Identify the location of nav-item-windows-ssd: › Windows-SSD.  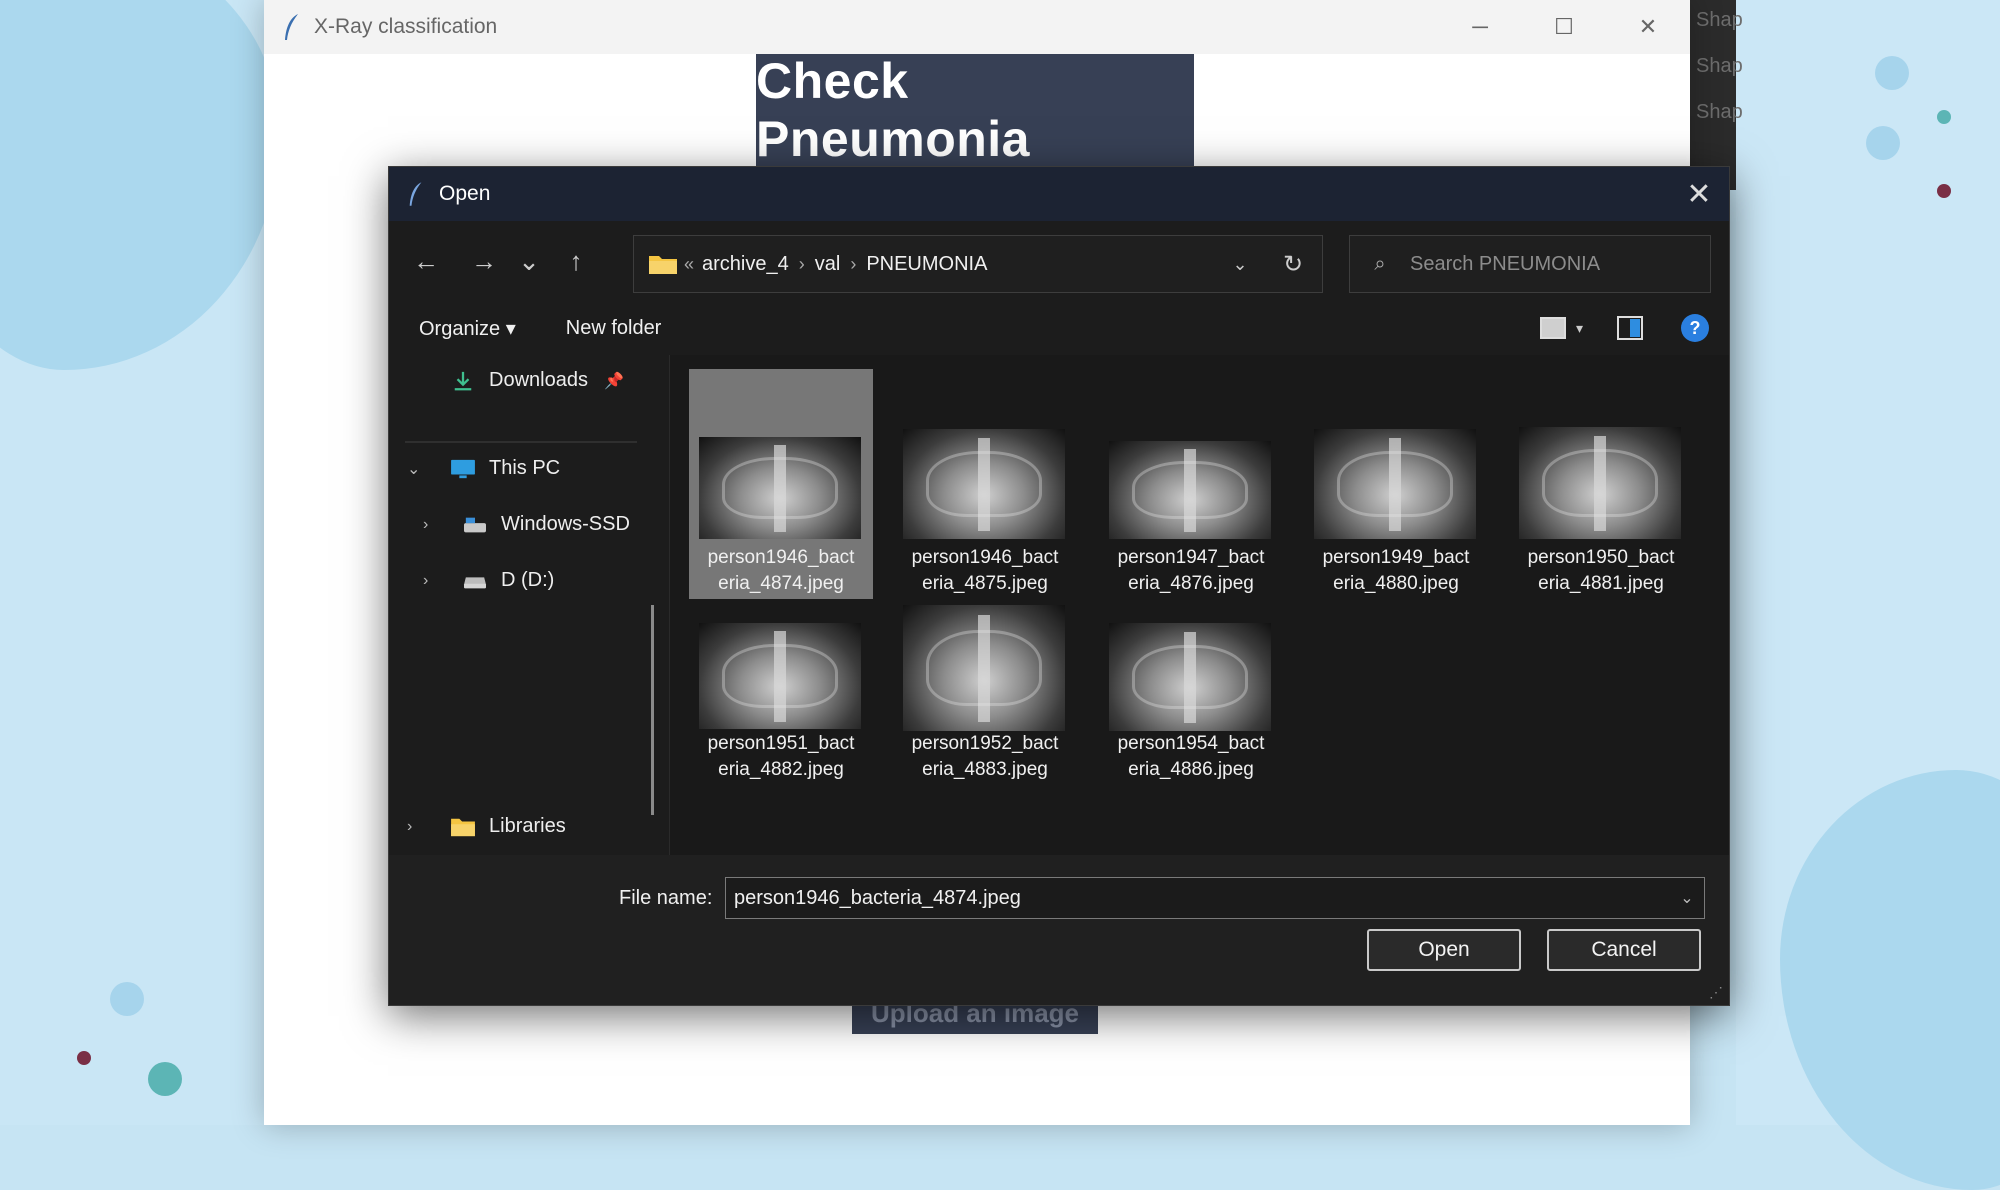
(526, 524).